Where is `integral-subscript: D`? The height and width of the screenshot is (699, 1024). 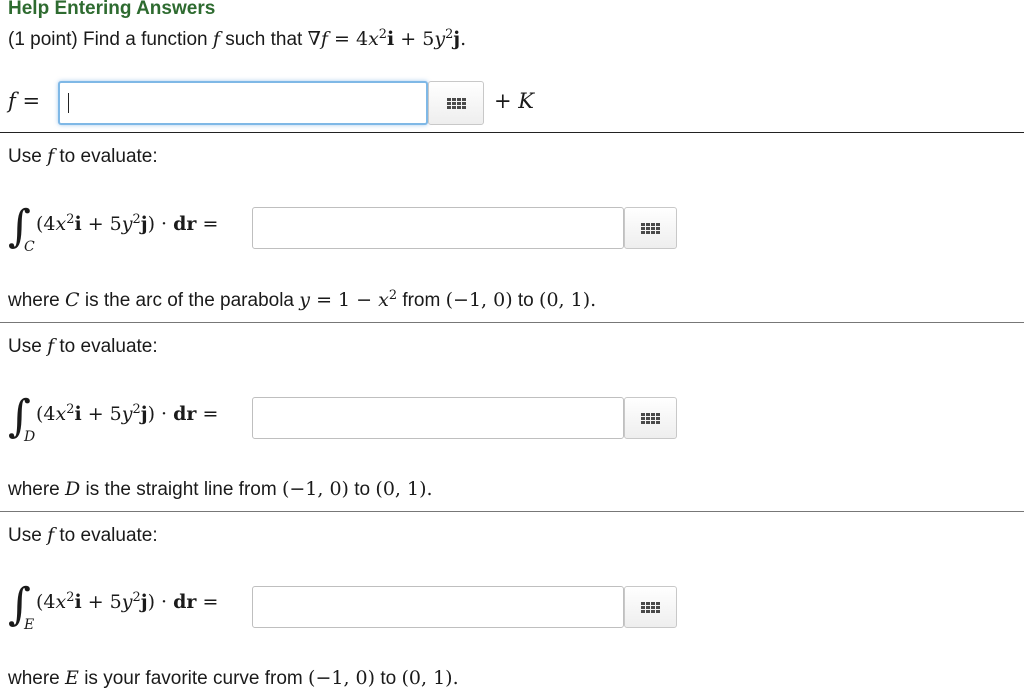 integral-subscript: D is located at coordinates (30, 437).